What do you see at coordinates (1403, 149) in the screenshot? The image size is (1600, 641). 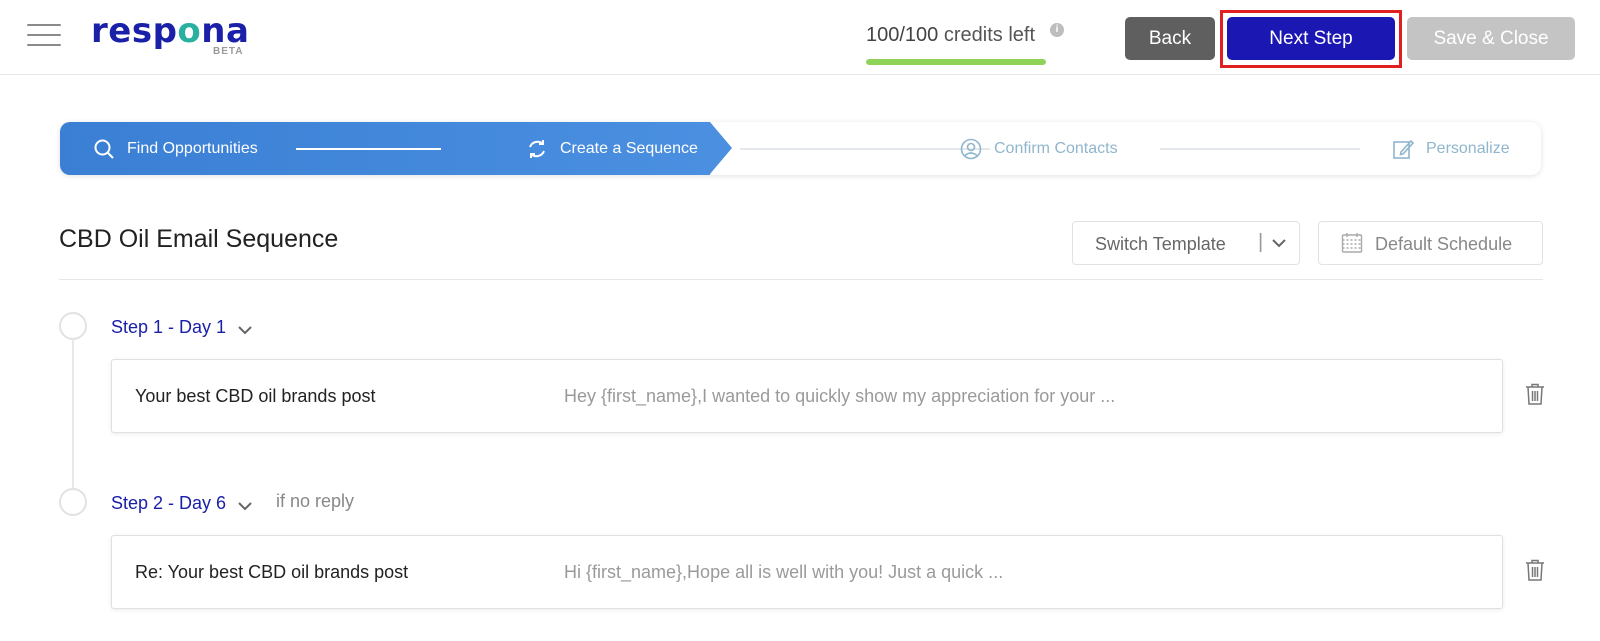 I see `edit-icon` at bounding box center [1403, 149].